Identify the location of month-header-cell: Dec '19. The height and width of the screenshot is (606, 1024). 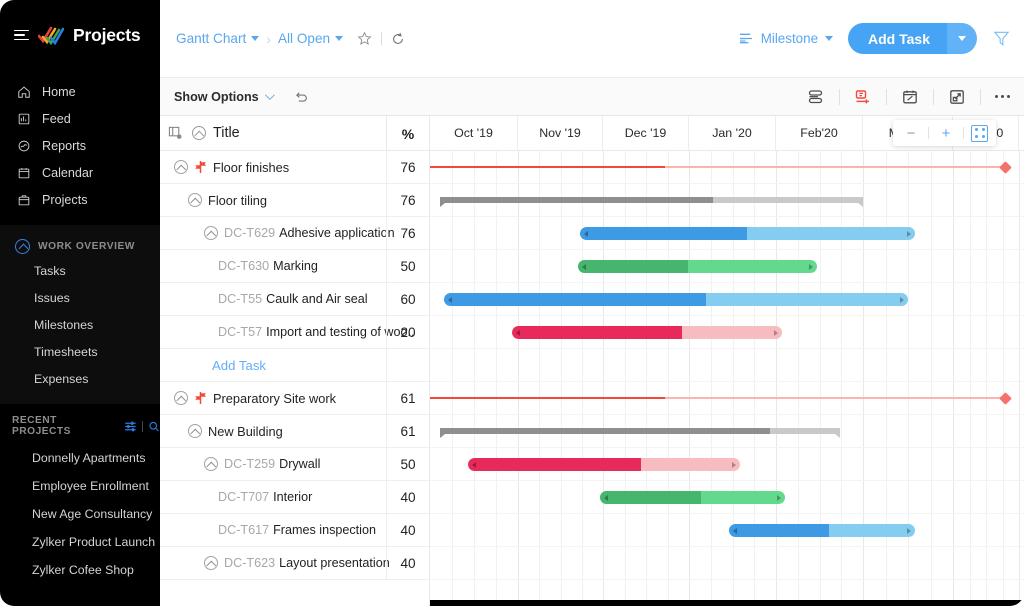
(646, 133).